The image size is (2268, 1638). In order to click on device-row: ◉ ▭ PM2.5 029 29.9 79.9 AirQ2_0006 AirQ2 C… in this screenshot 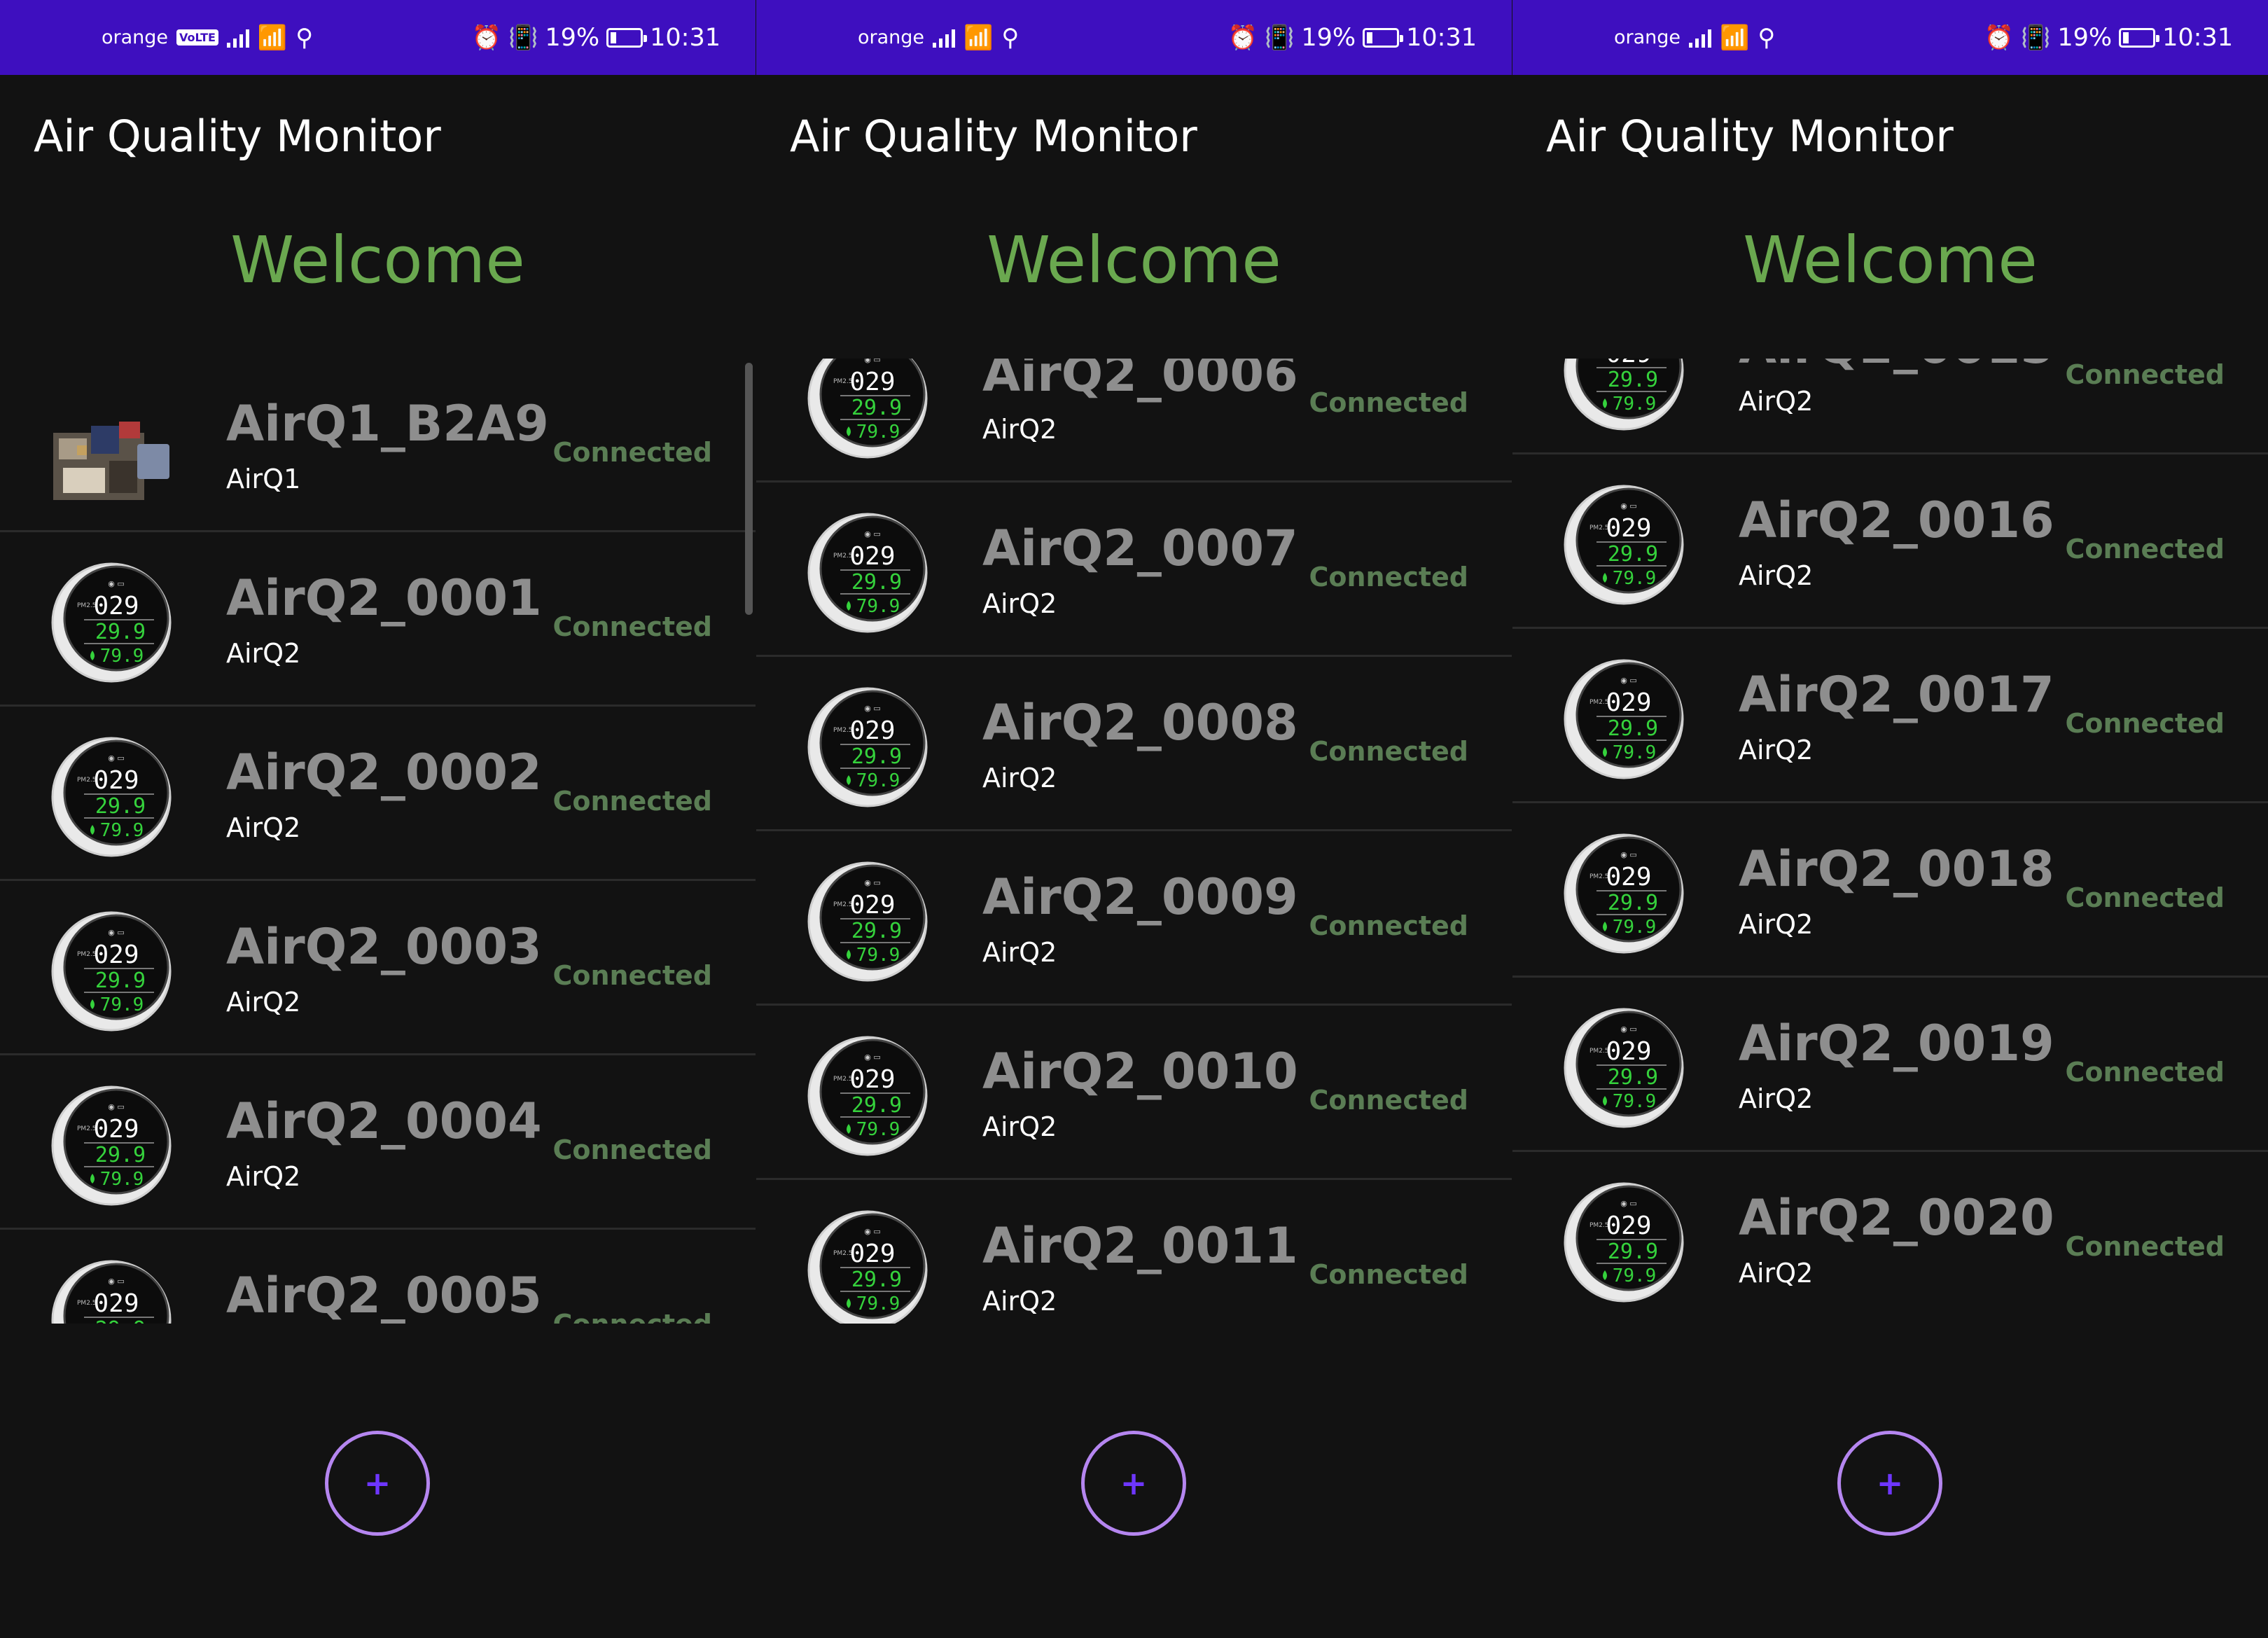, I will do `click(1134, 421)`.